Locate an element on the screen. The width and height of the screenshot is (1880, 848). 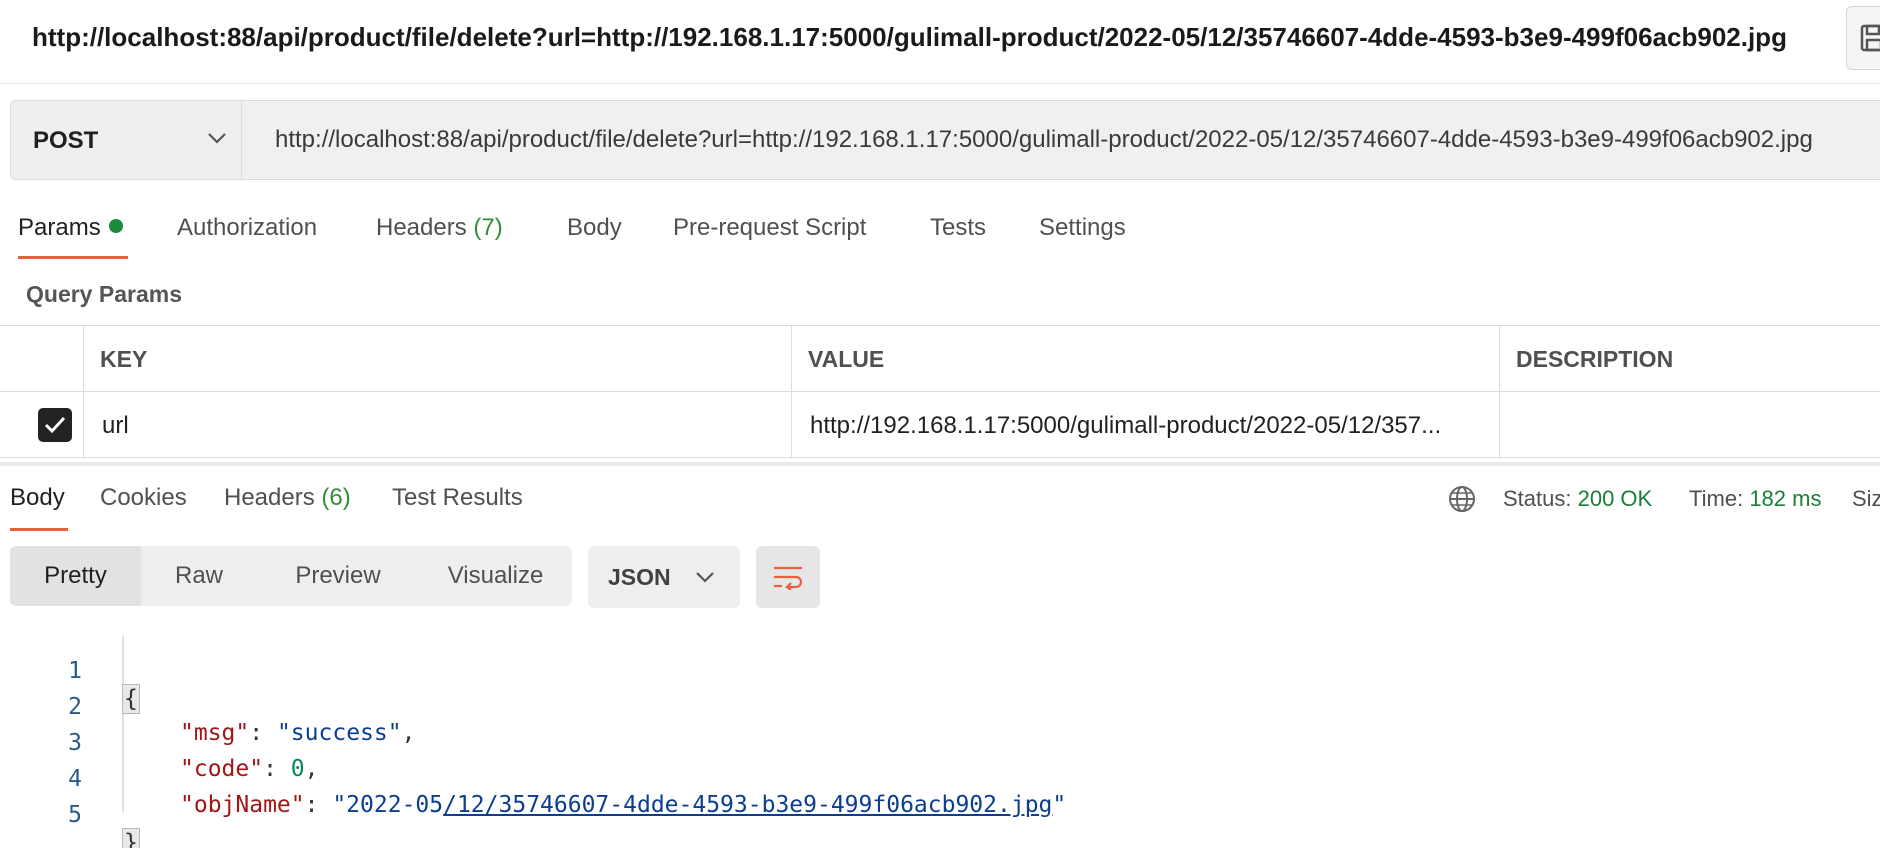
param-enabled-checkbox is located at coordinates (55, 425).